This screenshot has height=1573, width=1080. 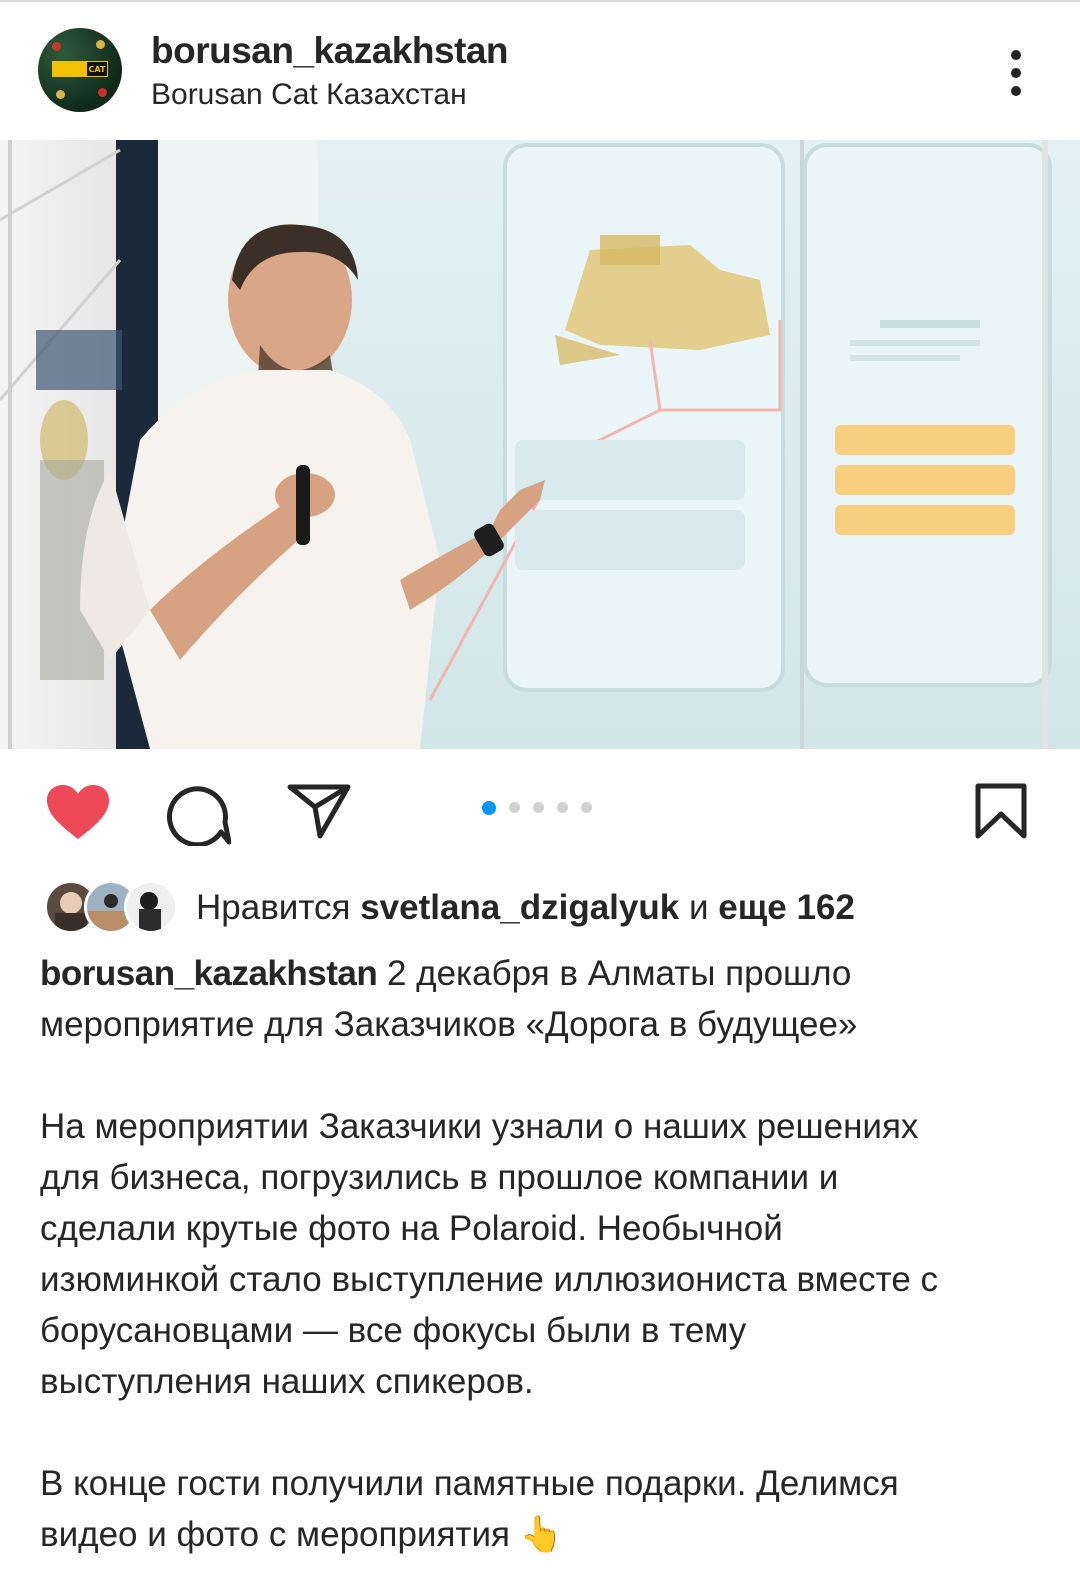 I want to click on liker-avatar, so click(x=151, y=907).